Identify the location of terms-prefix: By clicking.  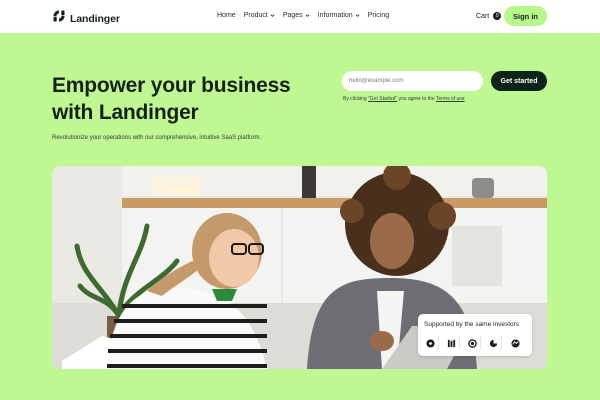
(356, 99).